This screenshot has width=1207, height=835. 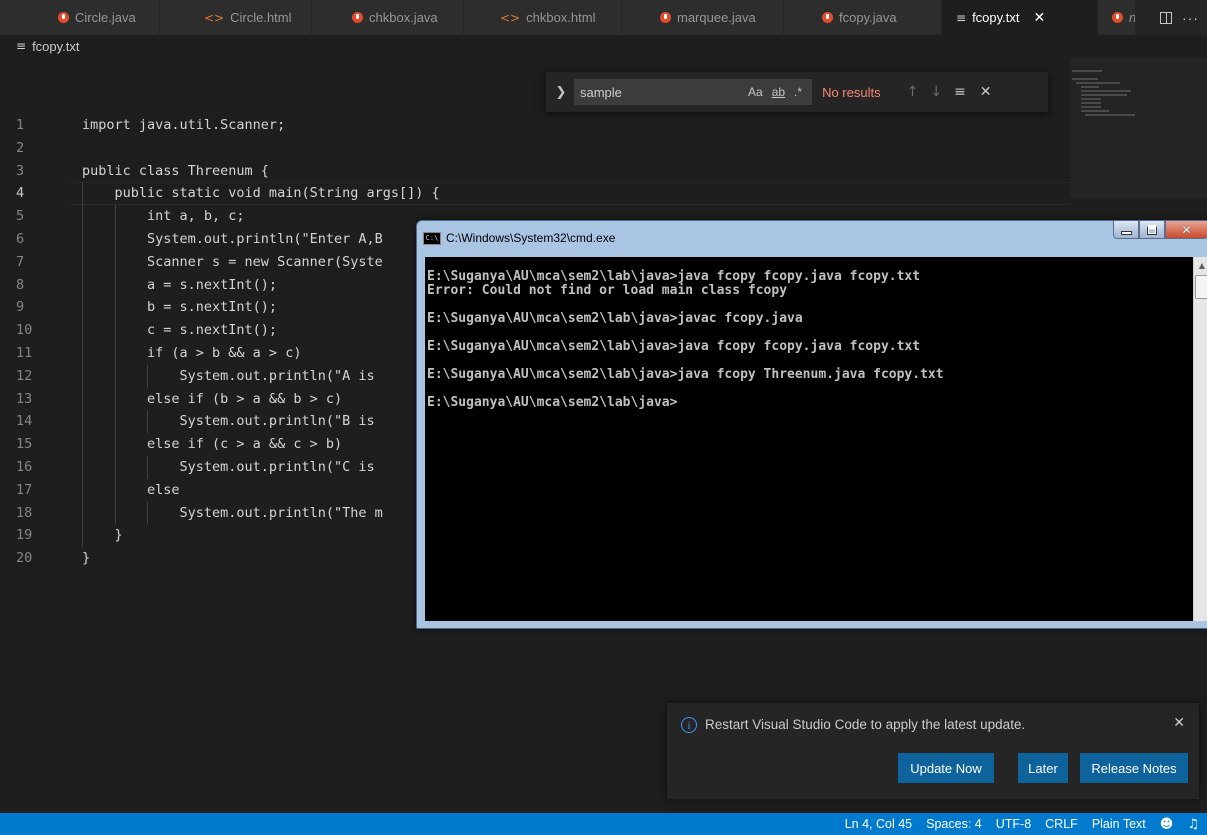 What do you see at coordinates (192, 352) in the screenshot?
I see `code-text: if (a > b && a > c)` at bounding box center [192, 352].